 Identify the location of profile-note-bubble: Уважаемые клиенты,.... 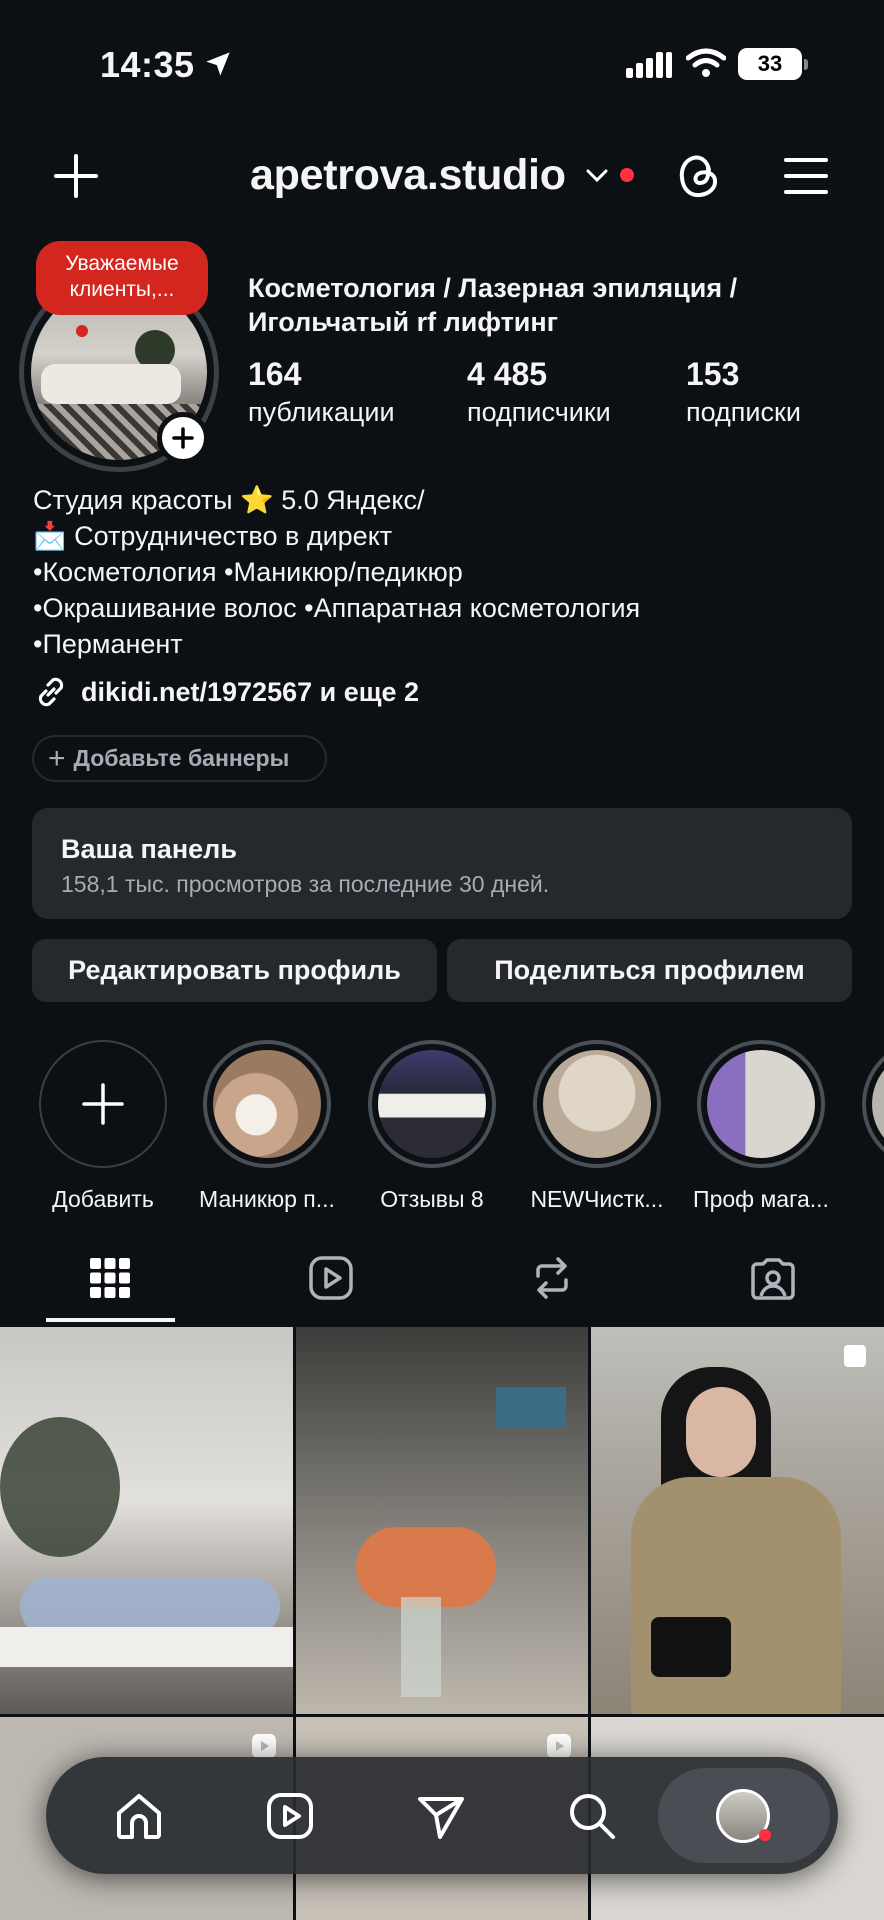
(122, 289).